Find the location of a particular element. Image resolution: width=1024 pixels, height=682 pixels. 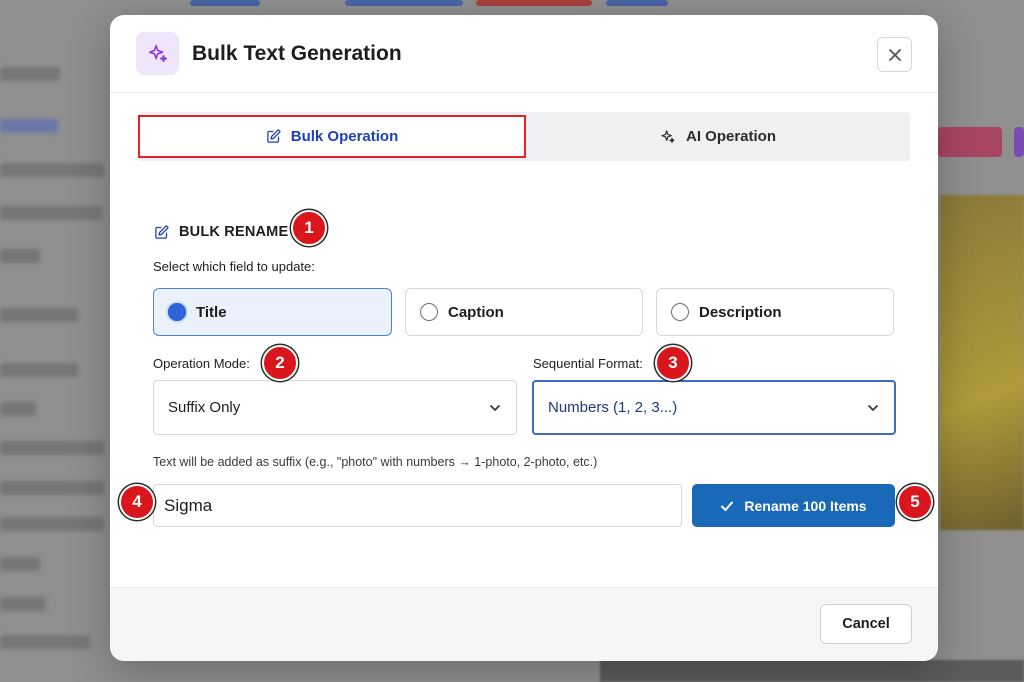

annotation-badge: 3 is located at coordinates (673, 363).